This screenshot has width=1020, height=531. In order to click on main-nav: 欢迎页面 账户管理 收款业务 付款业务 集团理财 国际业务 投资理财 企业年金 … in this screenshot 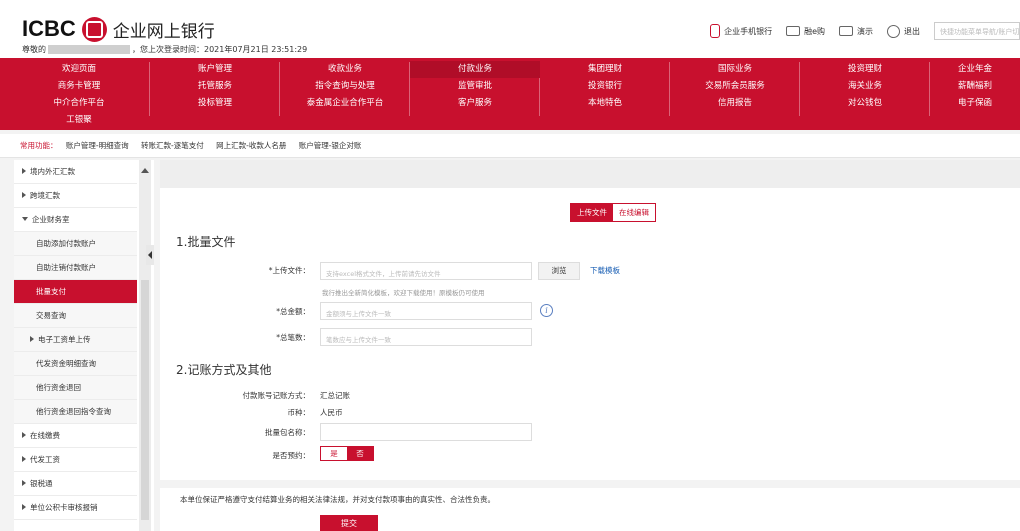, I will do `click(510, 94)`.